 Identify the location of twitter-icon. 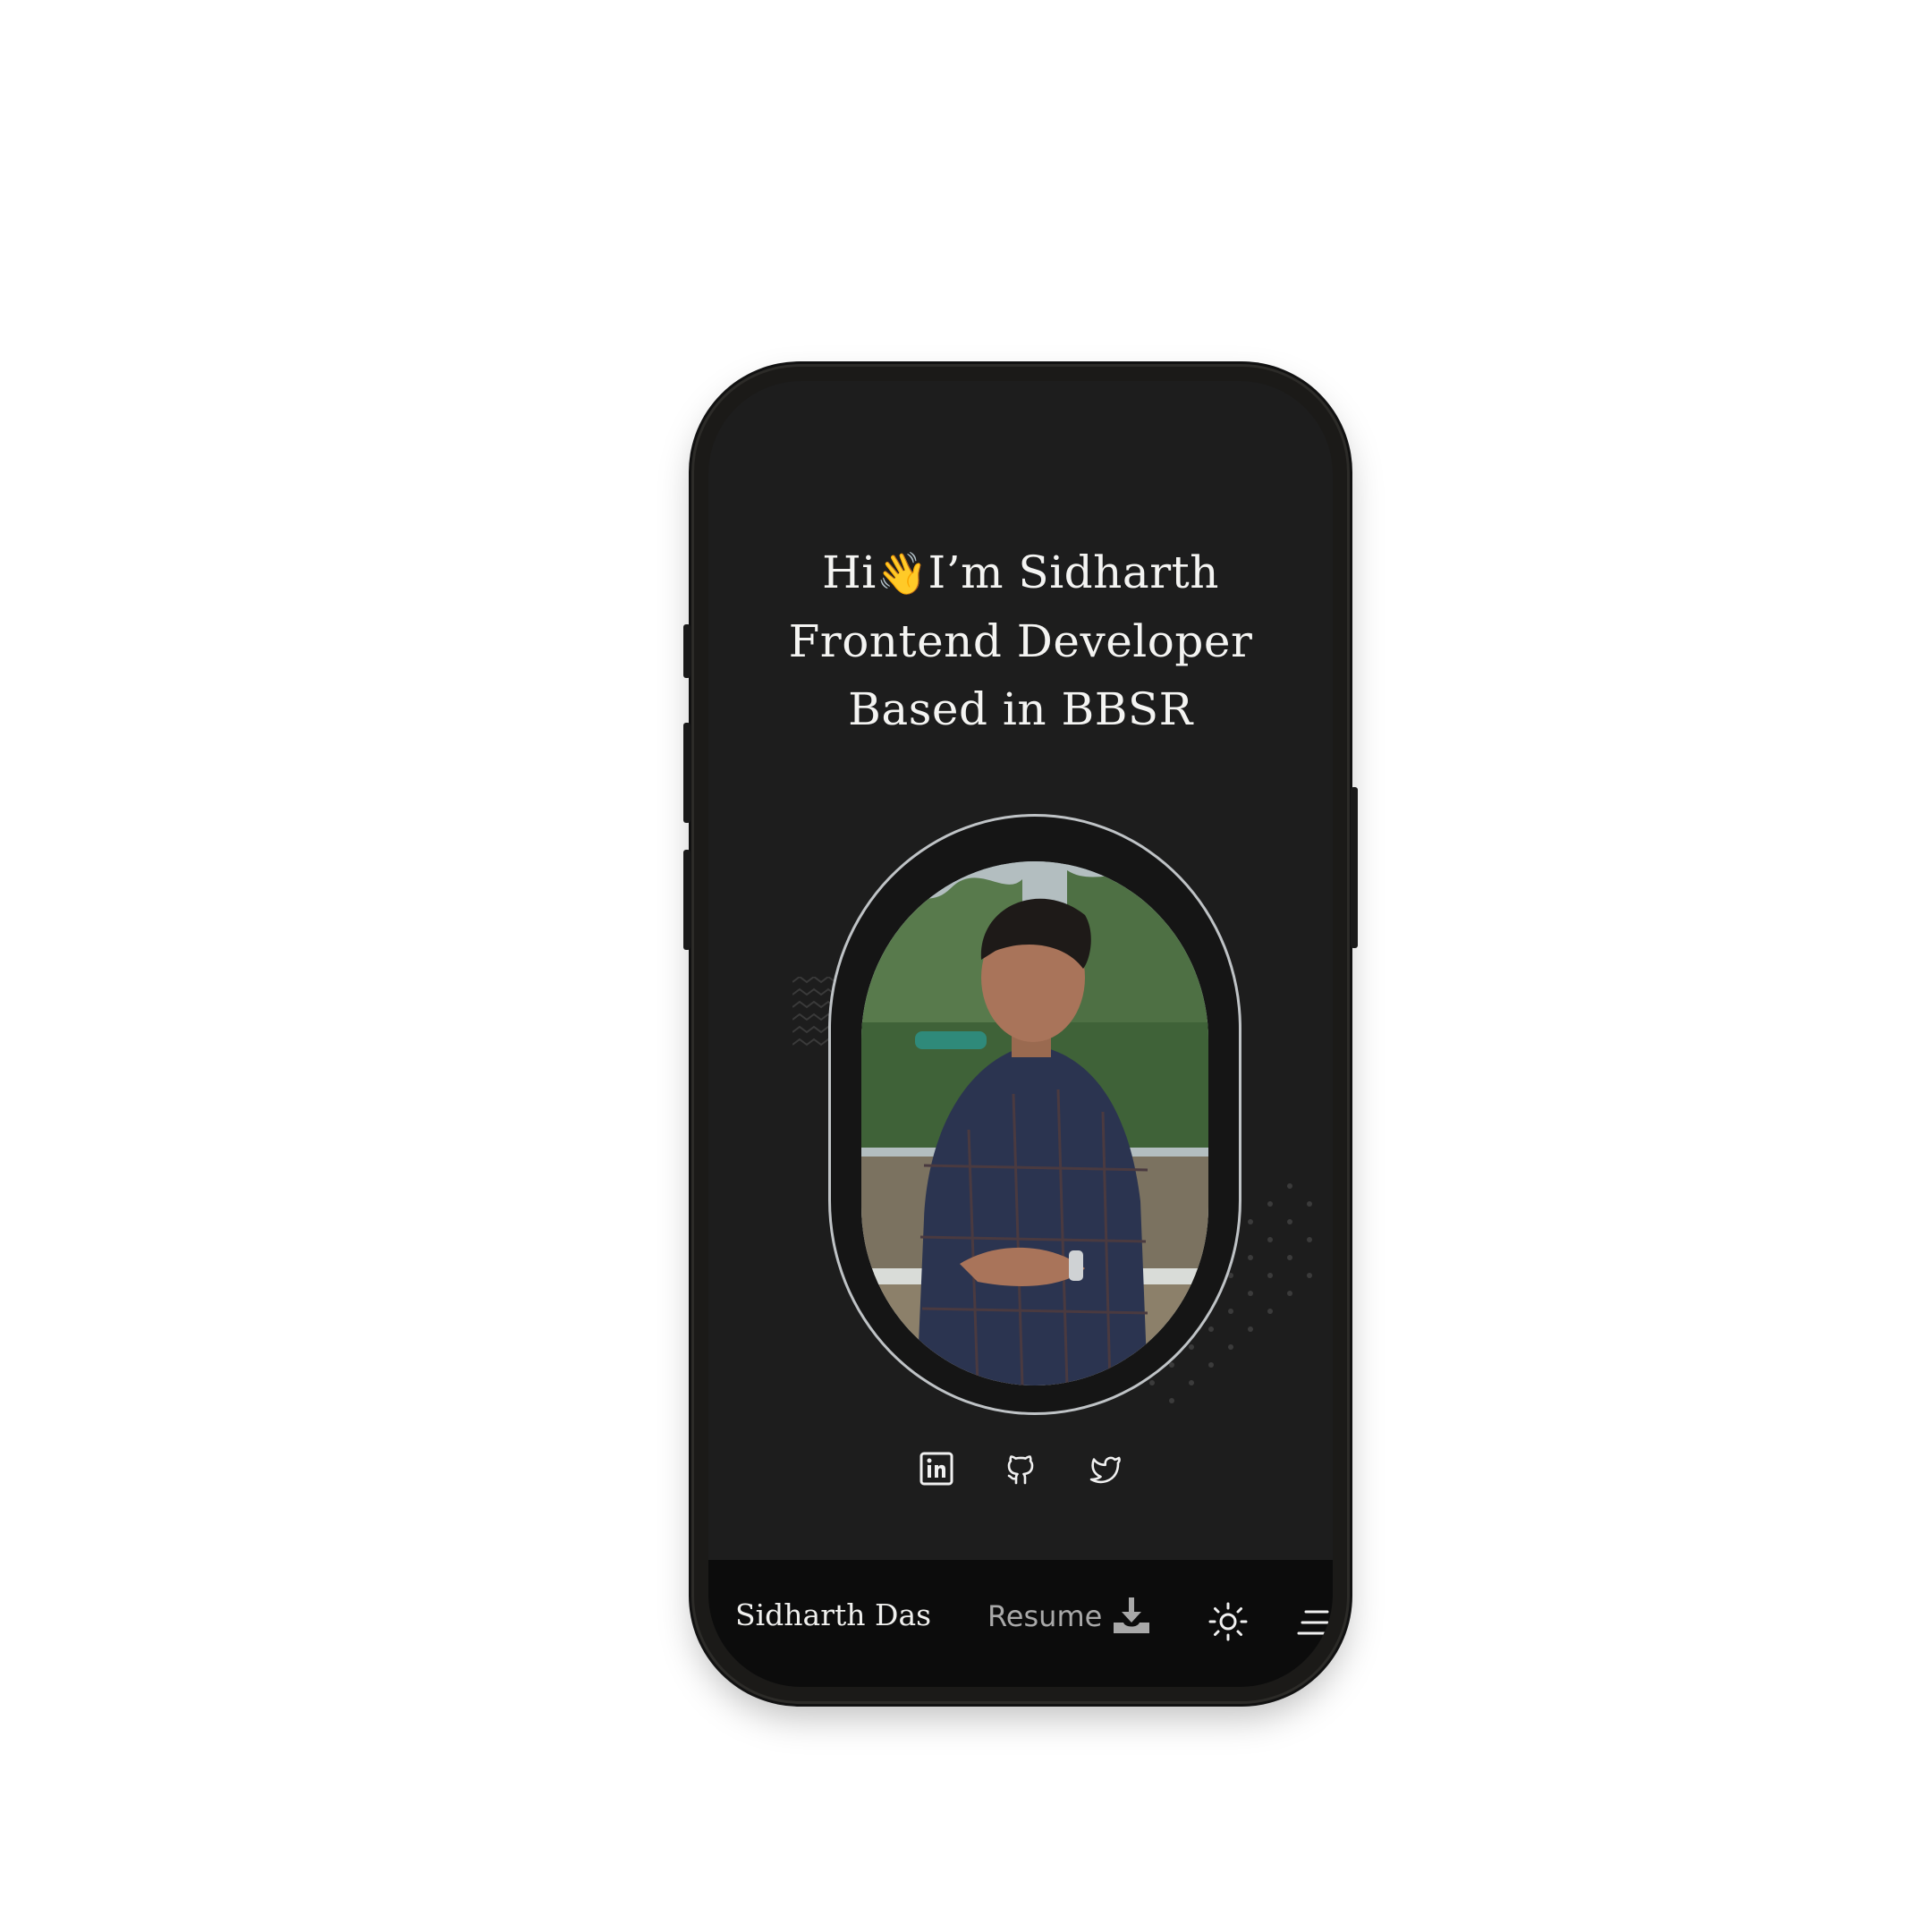
(1105, 1470).